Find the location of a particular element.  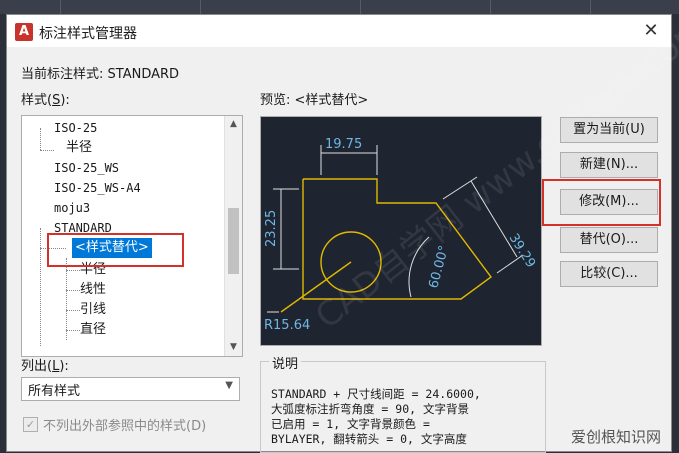

chevron-down-icon: ▼ is located at coordinates (229, 385).